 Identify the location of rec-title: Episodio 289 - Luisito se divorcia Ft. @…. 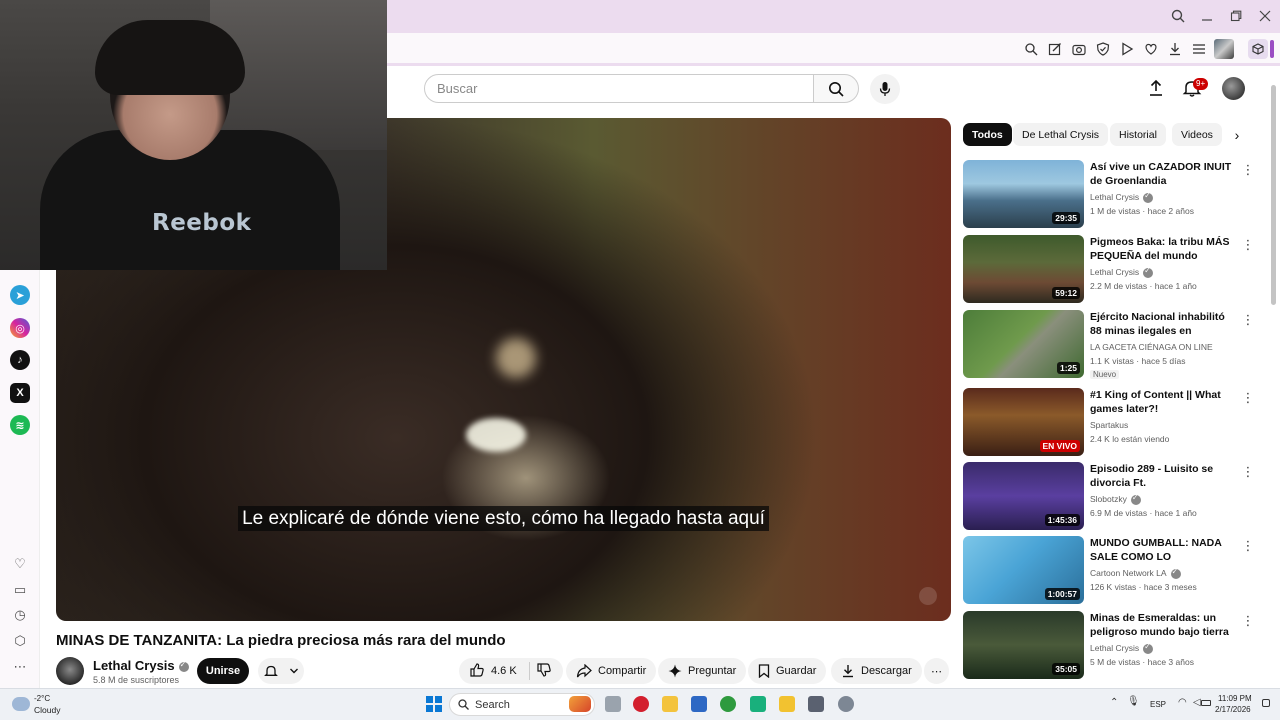
(1162, 476).